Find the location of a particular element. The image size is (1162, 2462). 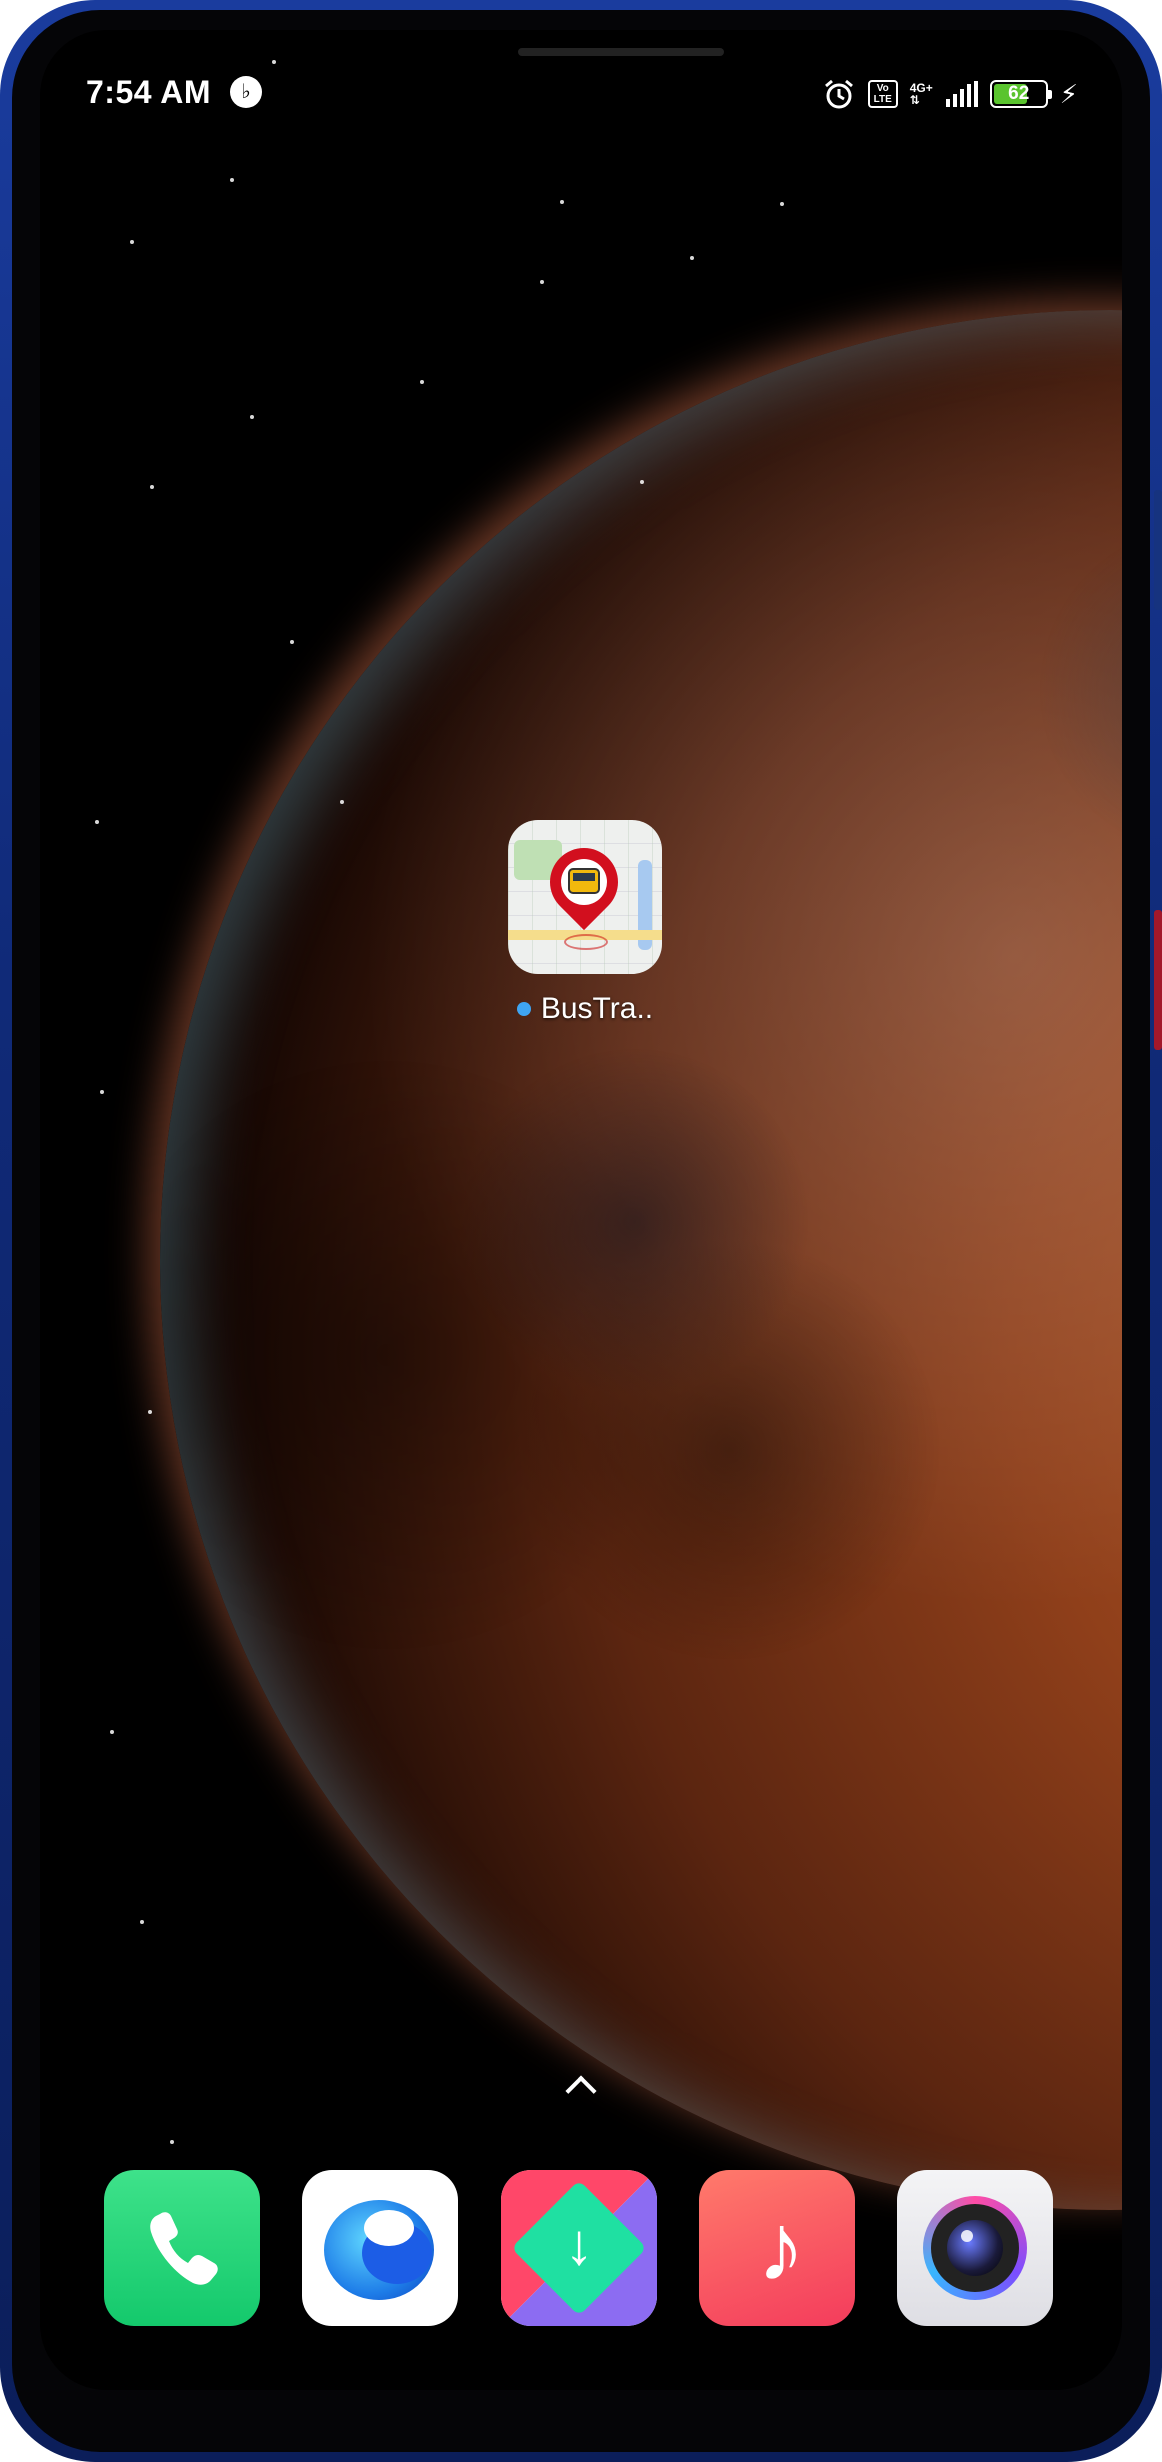

network-type: 4G+ ⇅ is located at coordinates (921, 94).